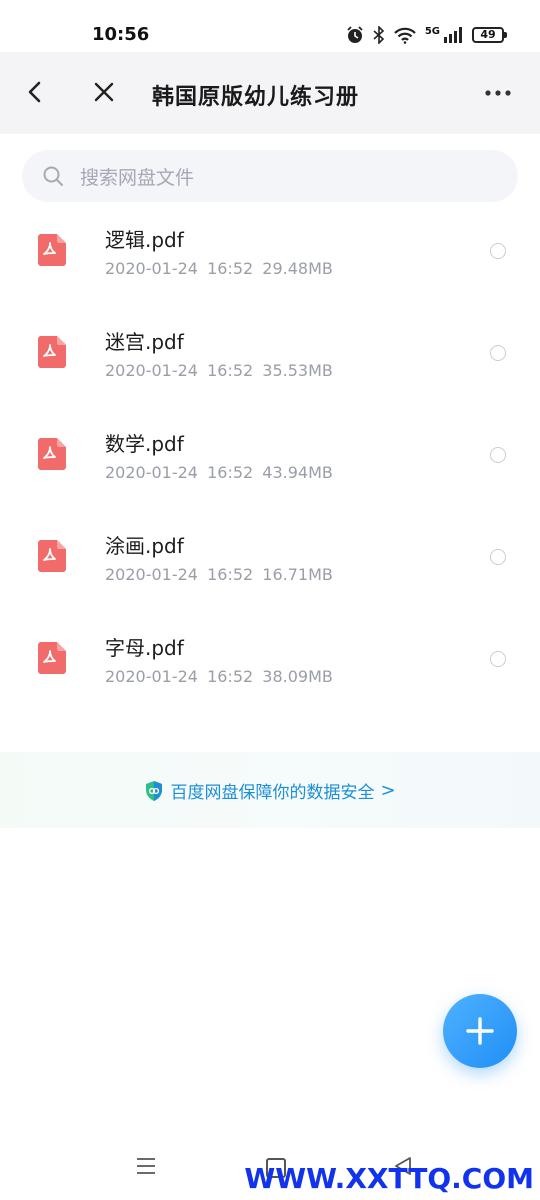  Describe the element at coordinates (137, 178) in the screenshot. I see `search-placeholder: 搜索网盘文件` at that location.